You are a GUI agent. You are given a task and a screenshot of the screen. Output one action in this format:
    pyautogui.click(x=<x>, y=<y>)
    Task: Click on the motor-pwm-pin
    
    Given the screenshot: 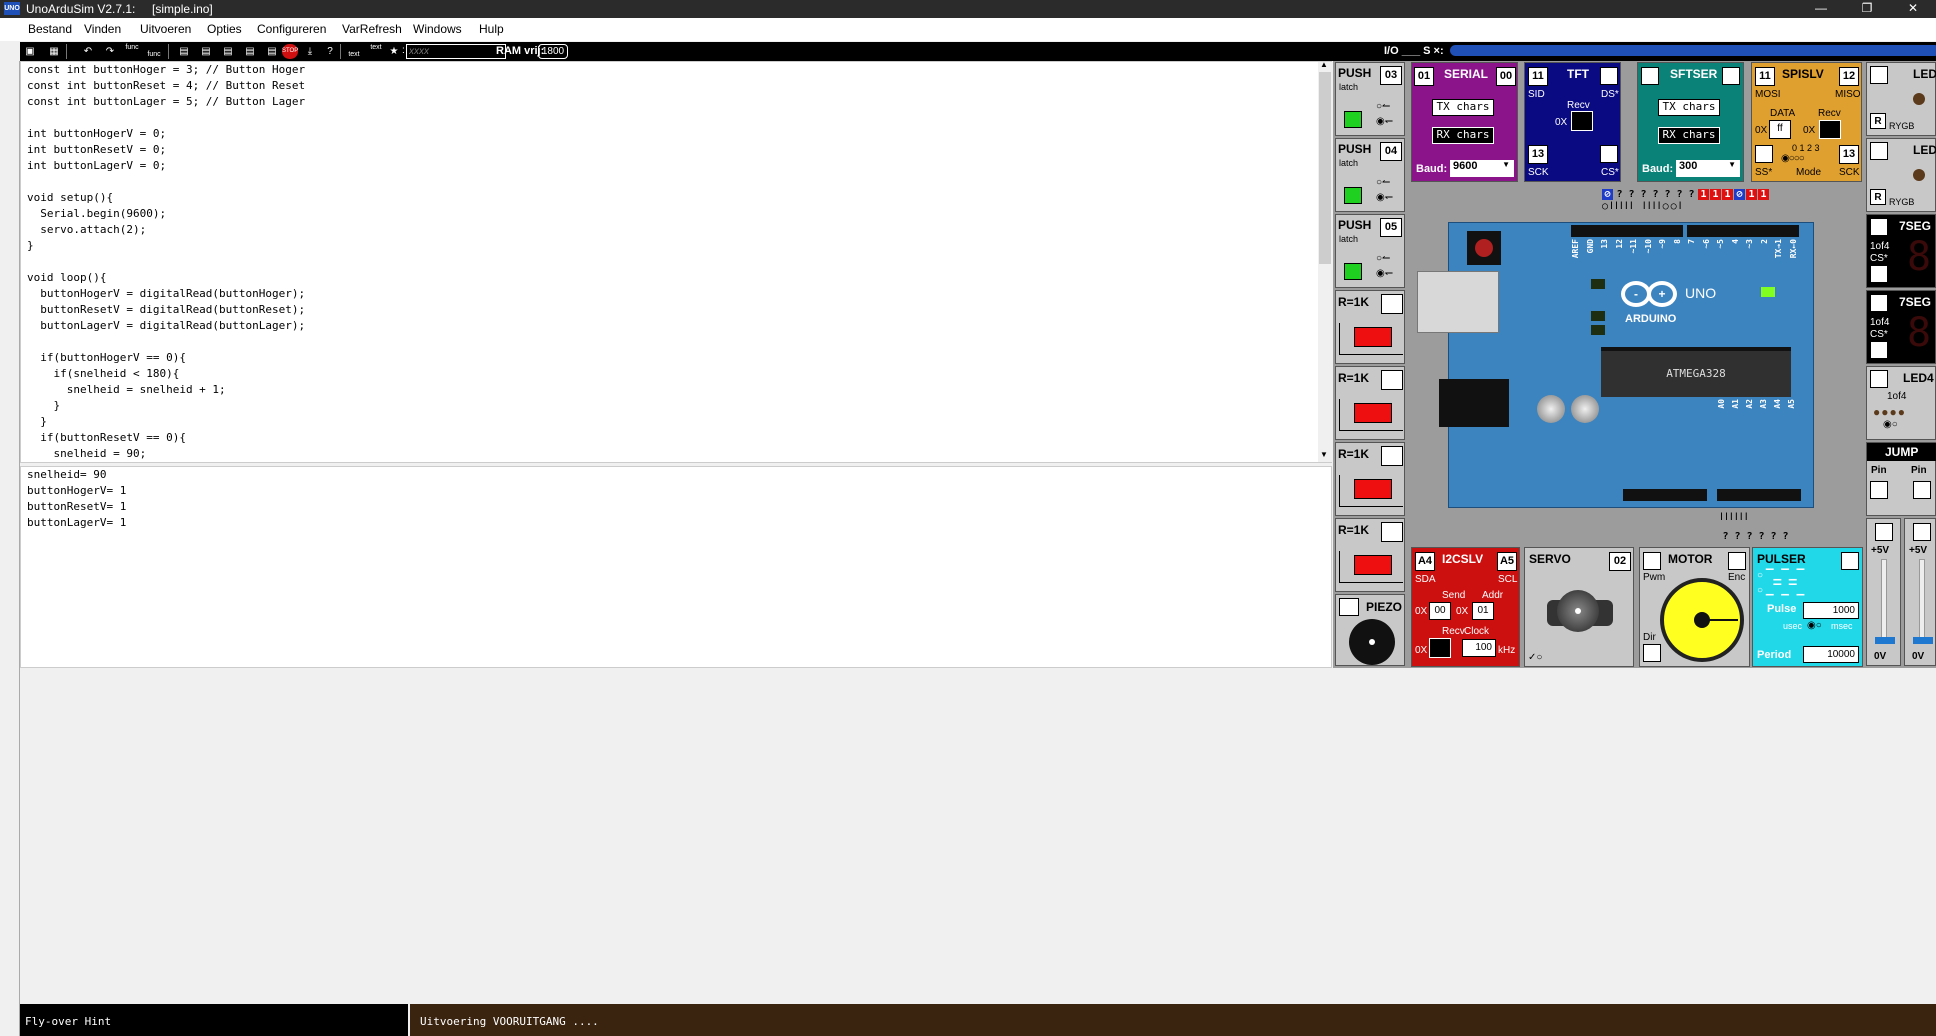 What is the action you would take?
    pyautogui.click(x=1652, y=561)
    